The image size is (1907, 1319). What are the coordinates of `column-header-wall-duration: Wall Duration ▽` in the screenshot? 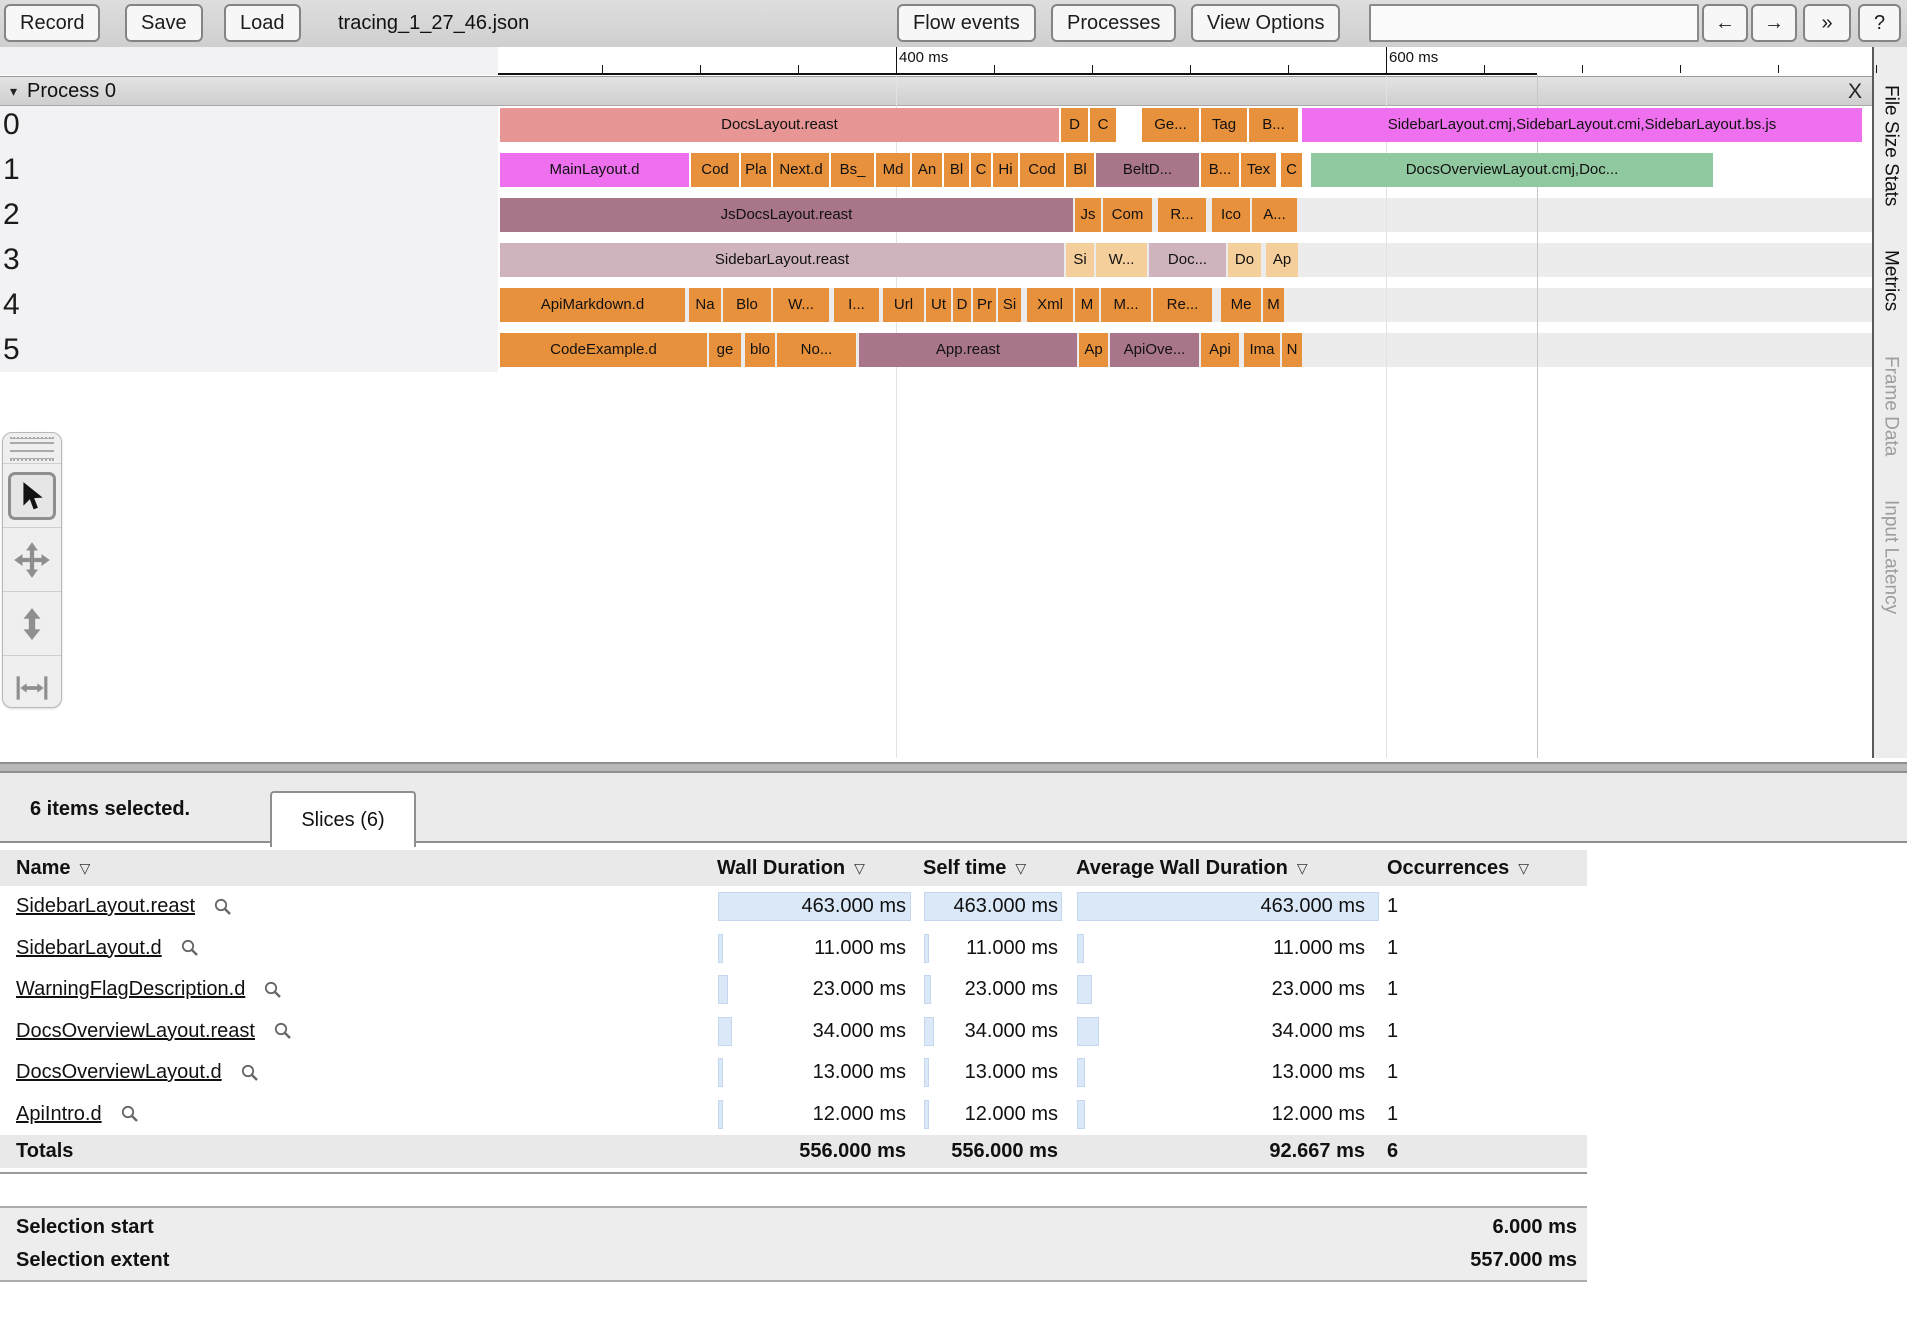 It's located at (791, 868).